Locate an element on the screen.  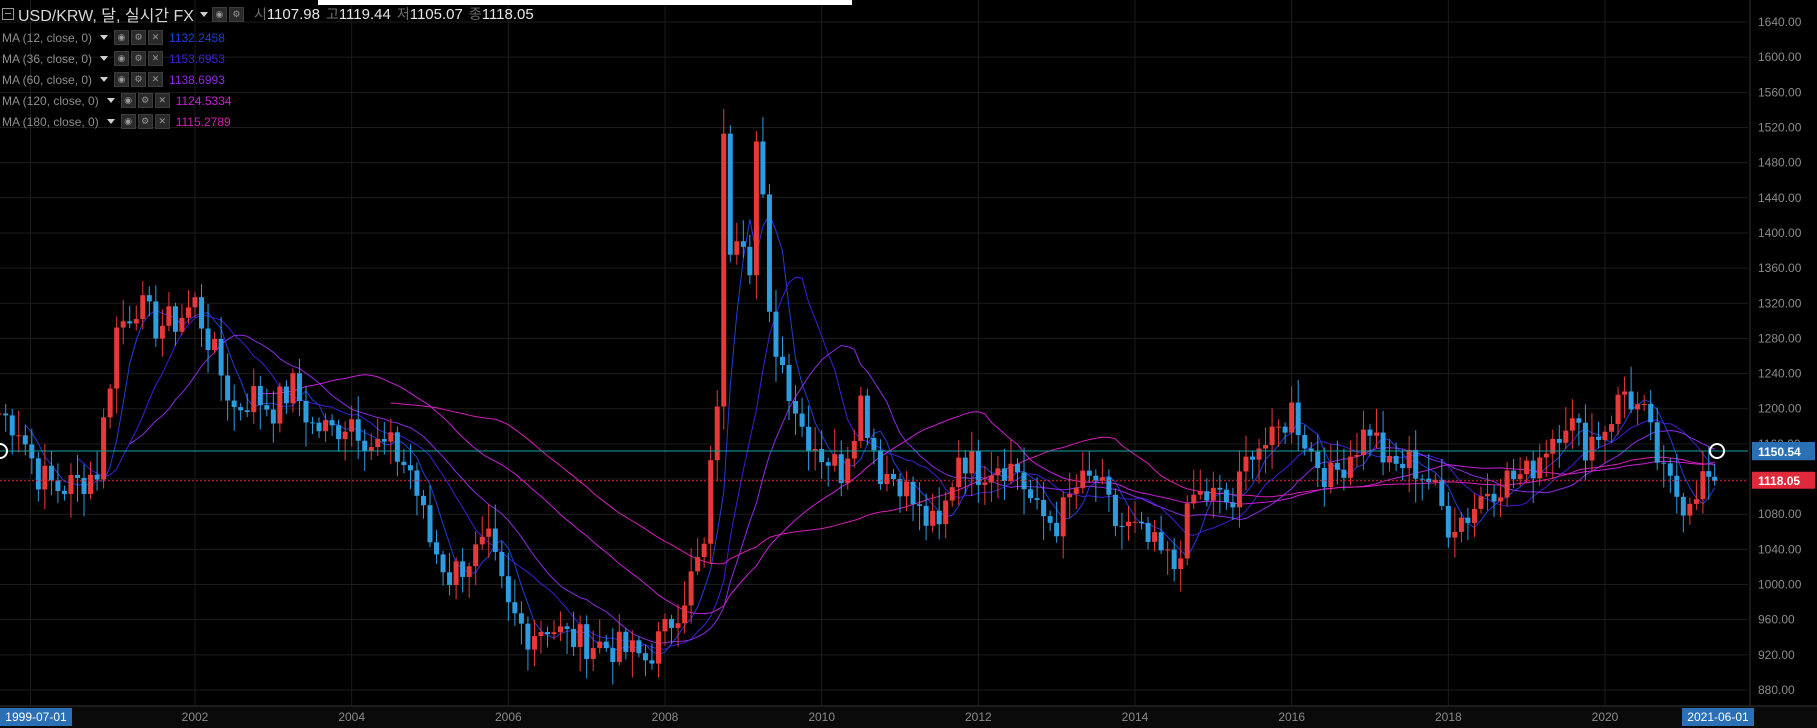
time-tick-label: 2014 is located at coordinates (1135, 717).